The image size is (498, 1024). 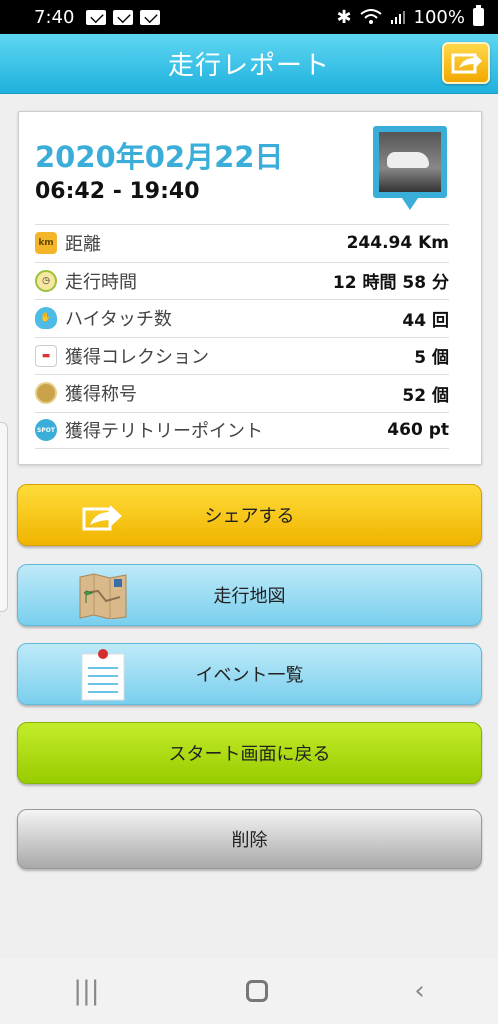 I want to click on clock-icon: ◷, so click(x=46, y=280).